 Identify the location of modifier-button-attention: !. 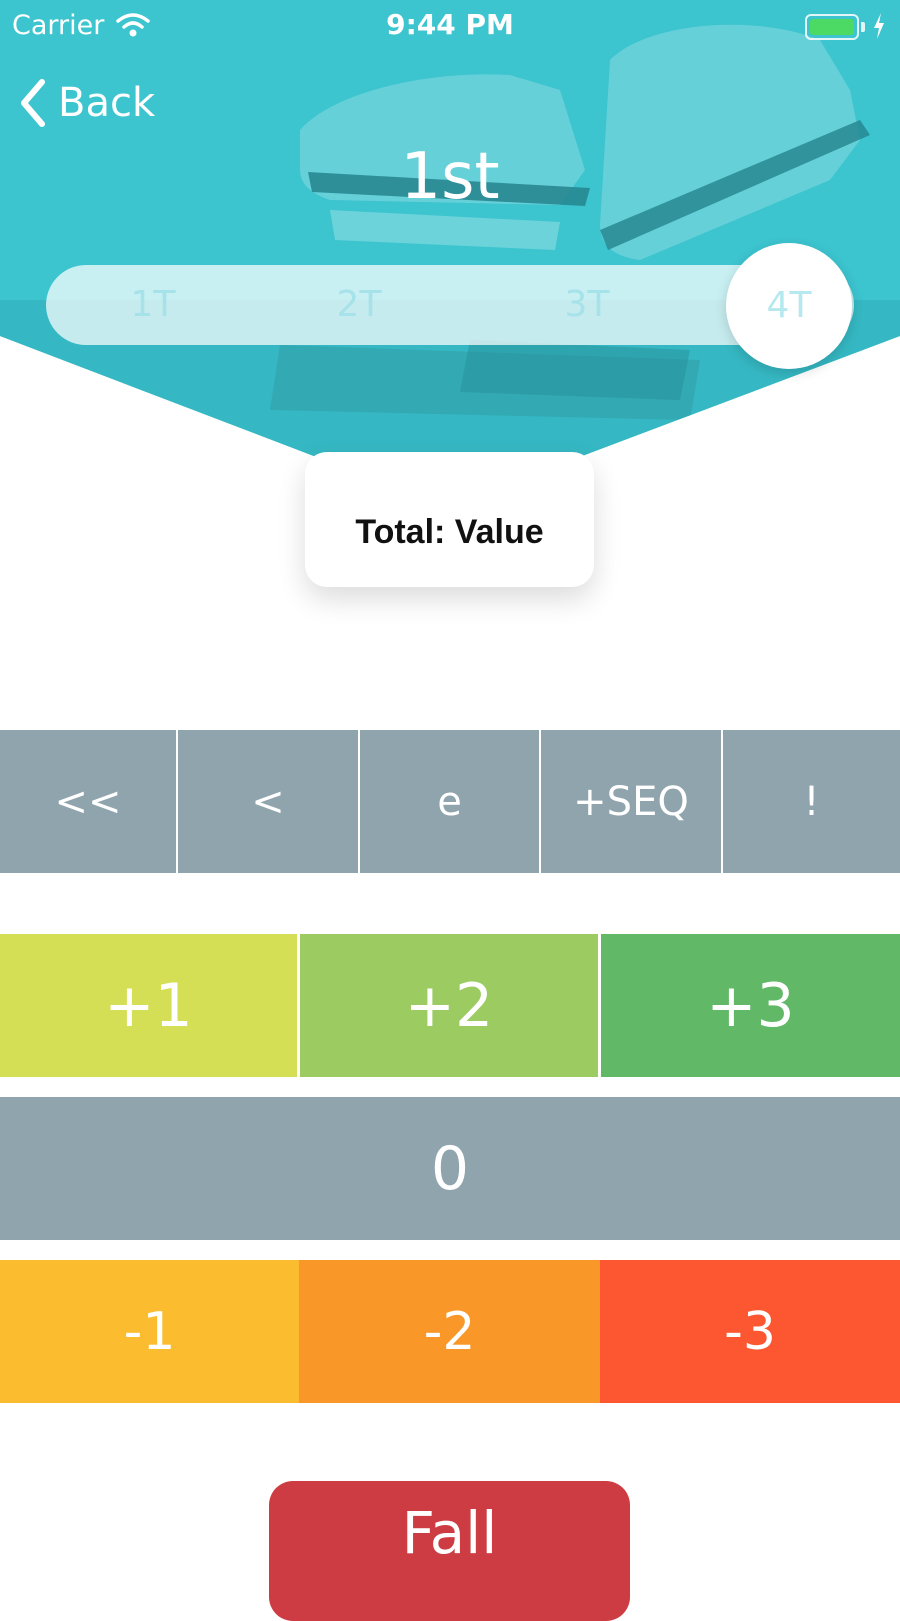
(811, 801).